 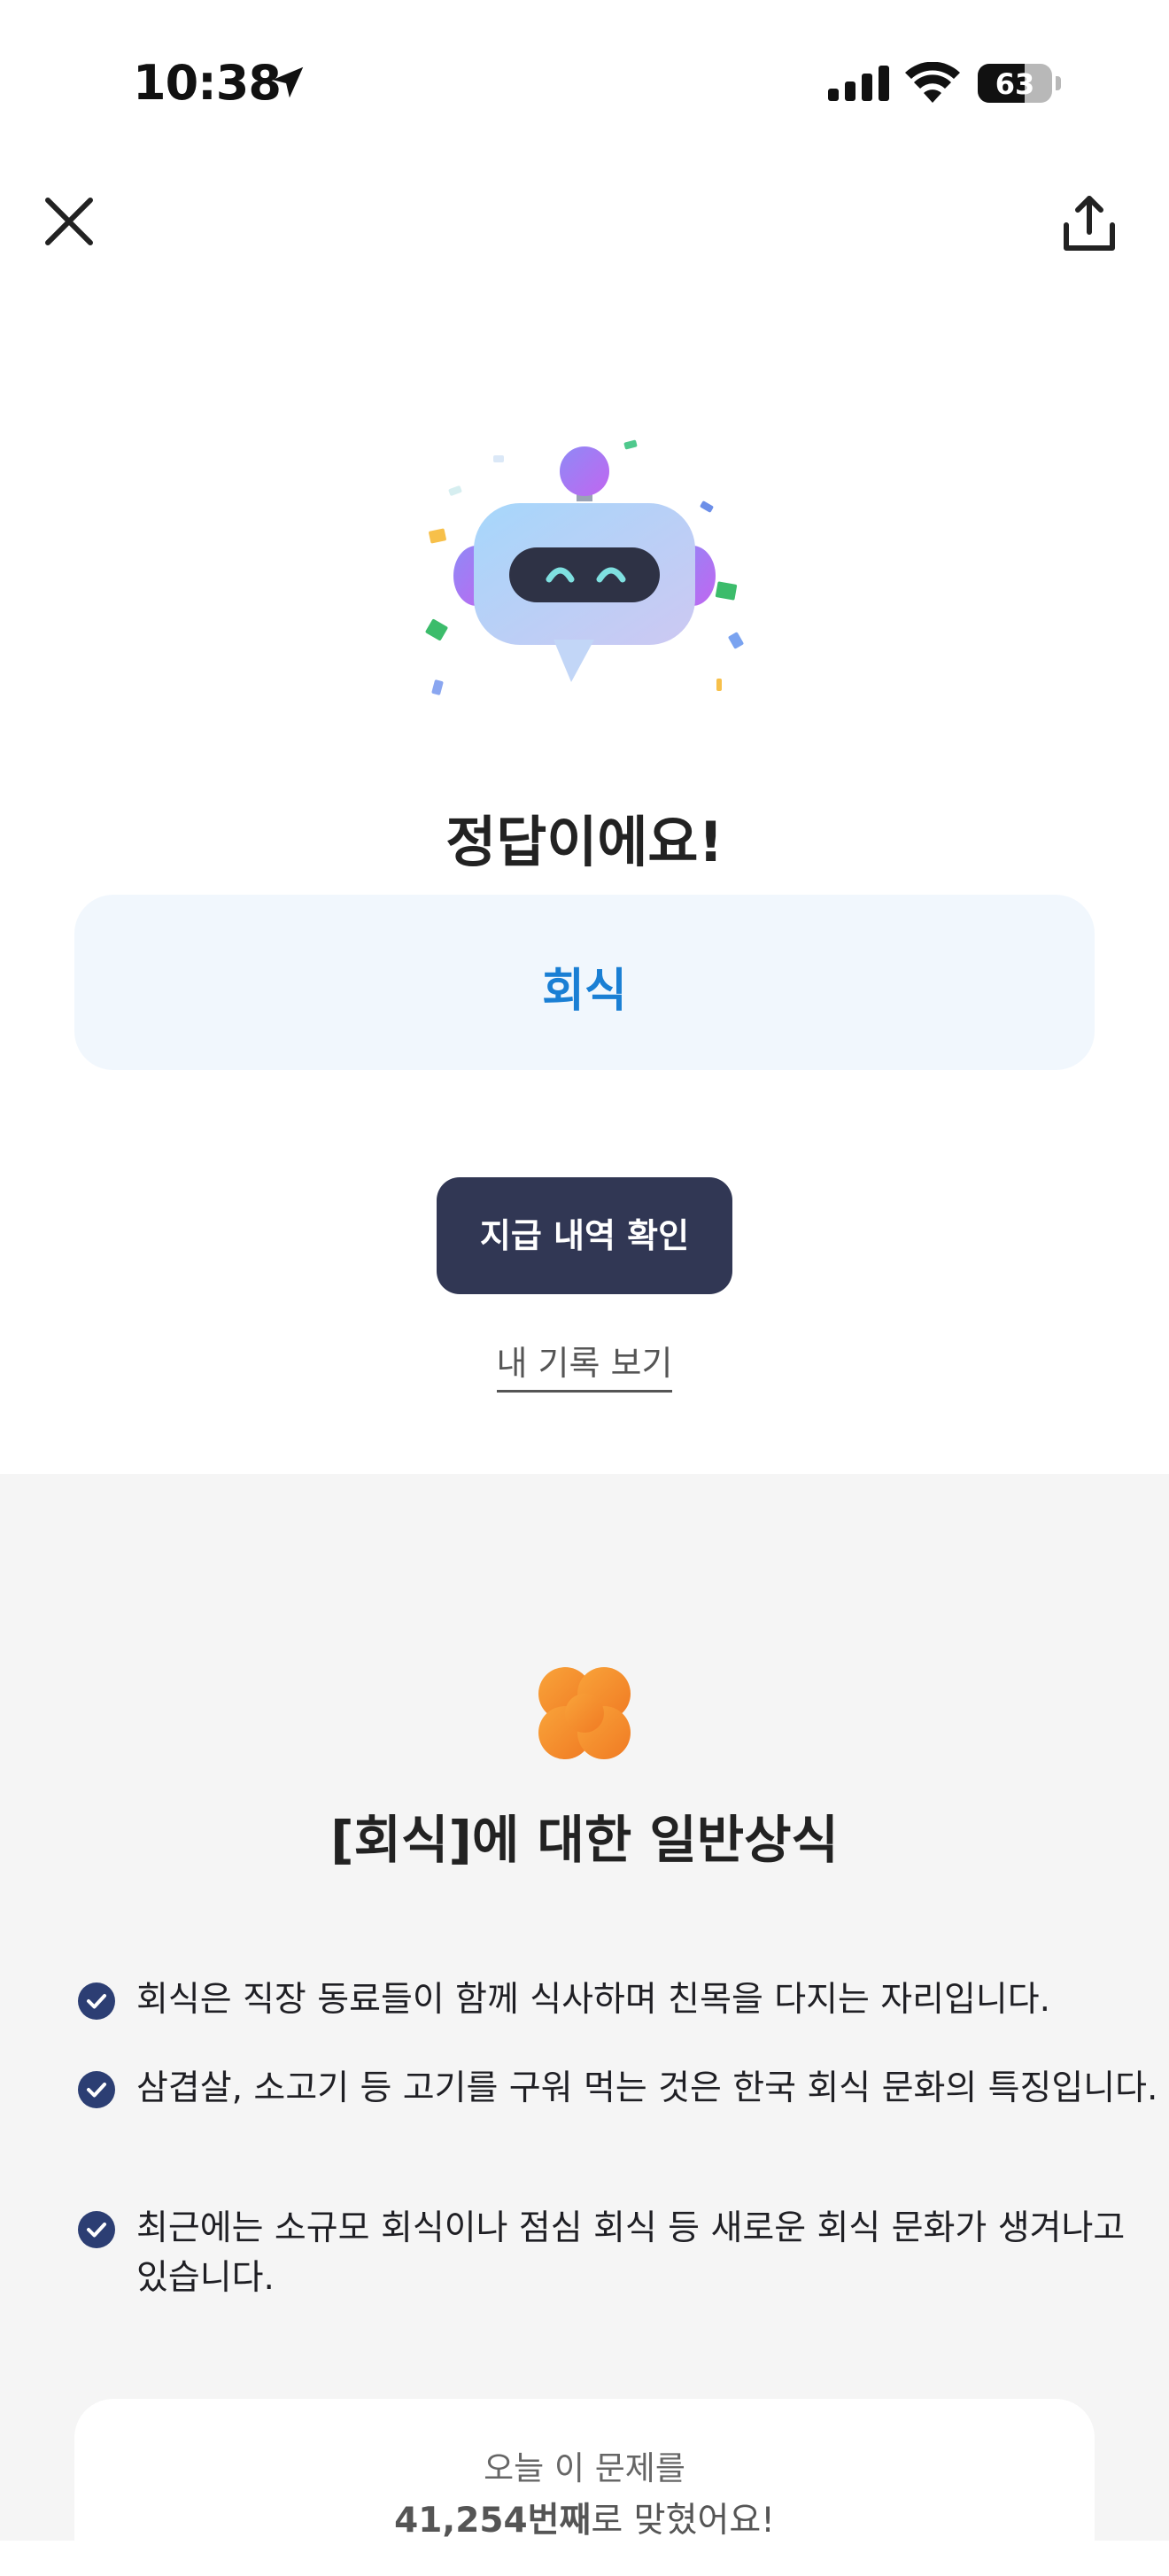 I want to click on list-item: 삼겹살, 소고기 등 고기를 구워 먹는 것은 한국 회식 문화의 특징입니다., so click(x=619, y=2089).